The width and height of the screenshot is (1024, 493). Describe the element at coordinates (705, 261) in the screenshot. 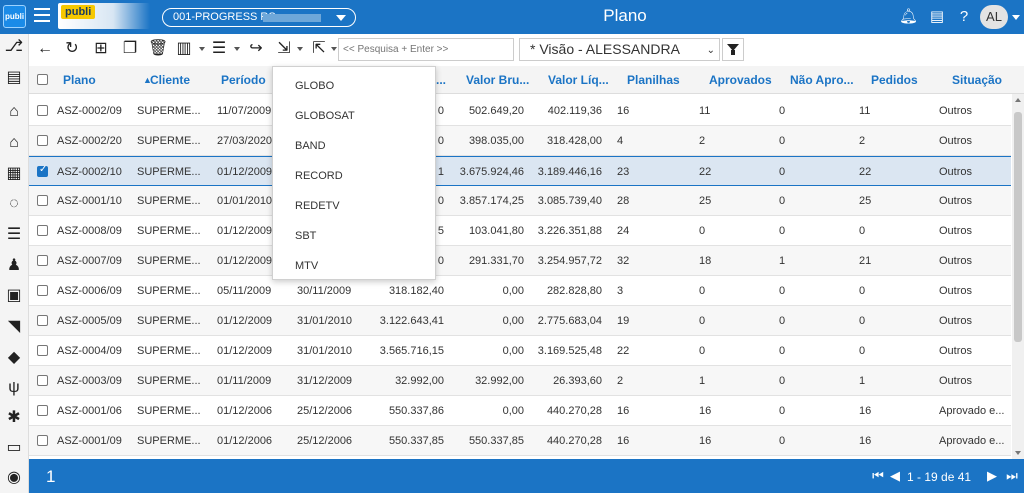

I see `cell-aprovados: 18` at that location.